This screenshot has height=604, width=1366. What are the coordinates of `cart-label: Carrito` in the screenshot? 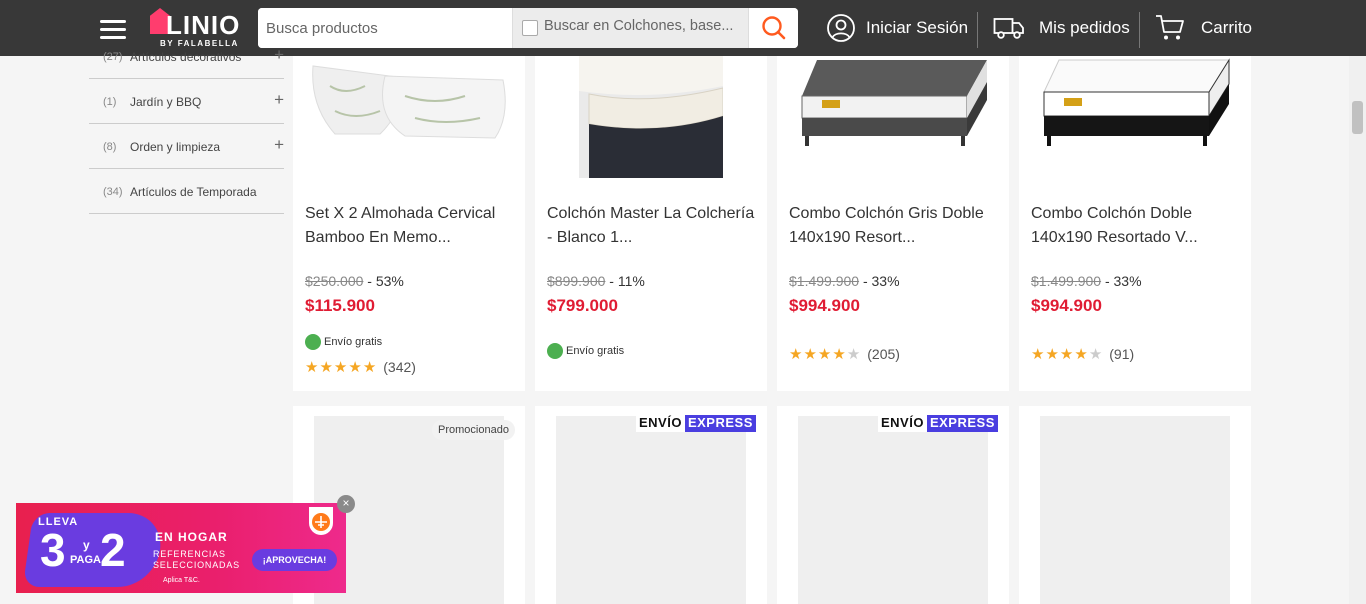 It's located at (1227, 27).